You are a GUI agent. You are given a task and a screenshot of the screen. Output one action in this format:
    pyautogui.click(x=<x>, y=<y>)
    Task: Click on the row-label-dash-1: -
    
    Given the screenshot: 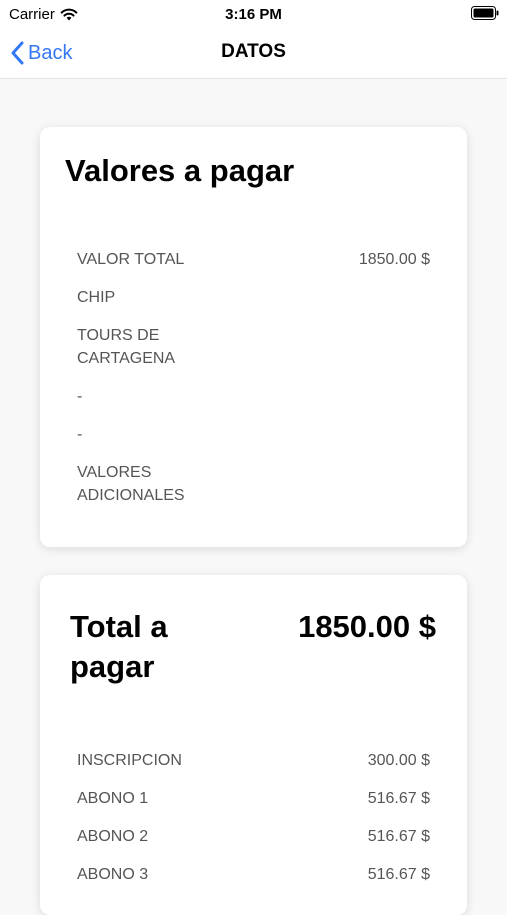 What is the action you would take?
    pyautogui.click(x=80, y=396)
    